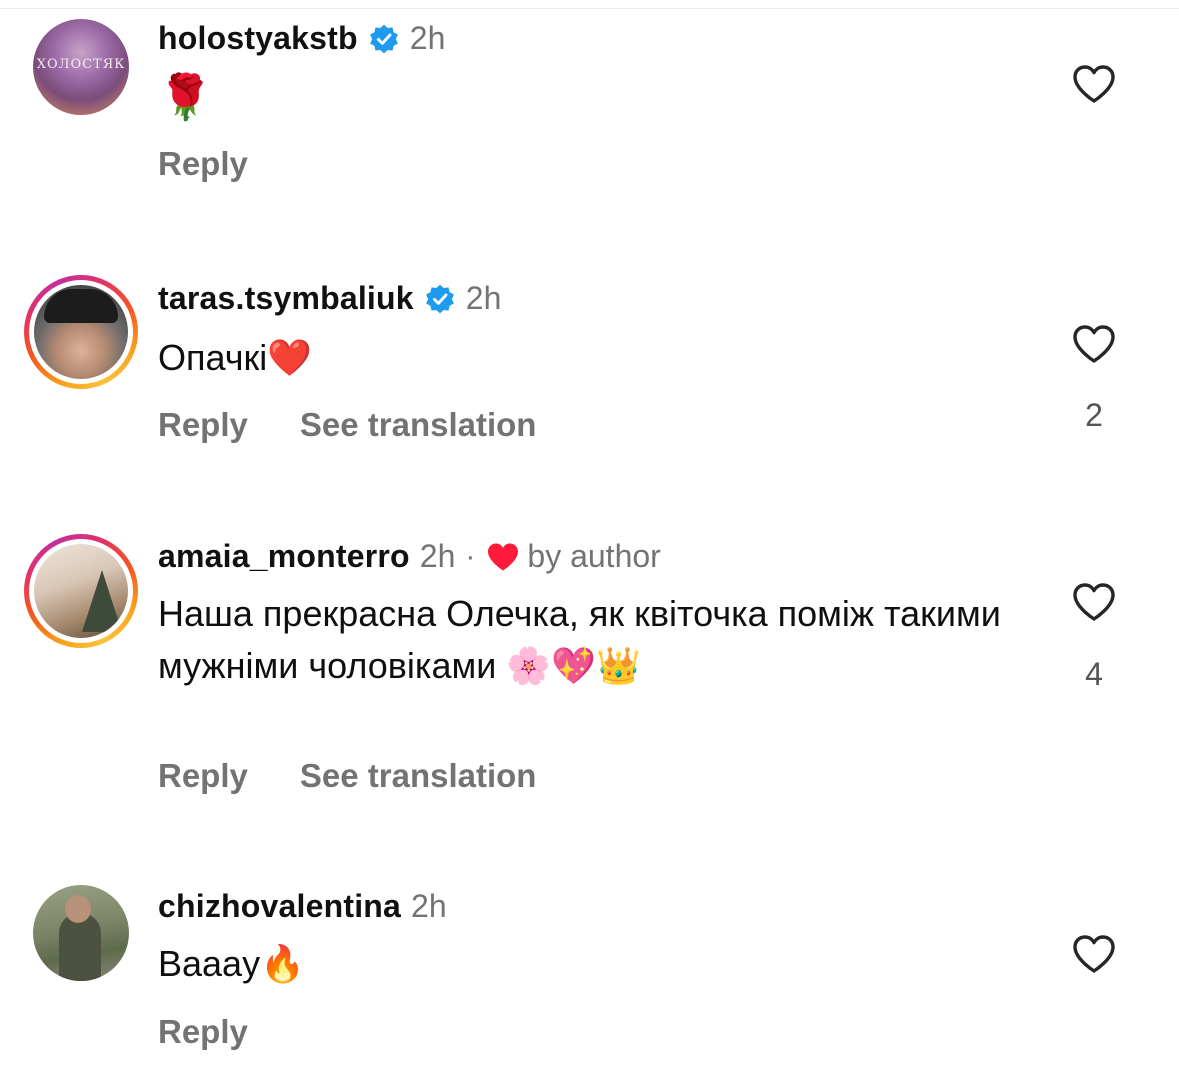 This screenshot has width=1179, height=1088. Describe the element at coordinates (286, 298) in the screenshot. I see `username: taras.tsymbaliuk` at that location.